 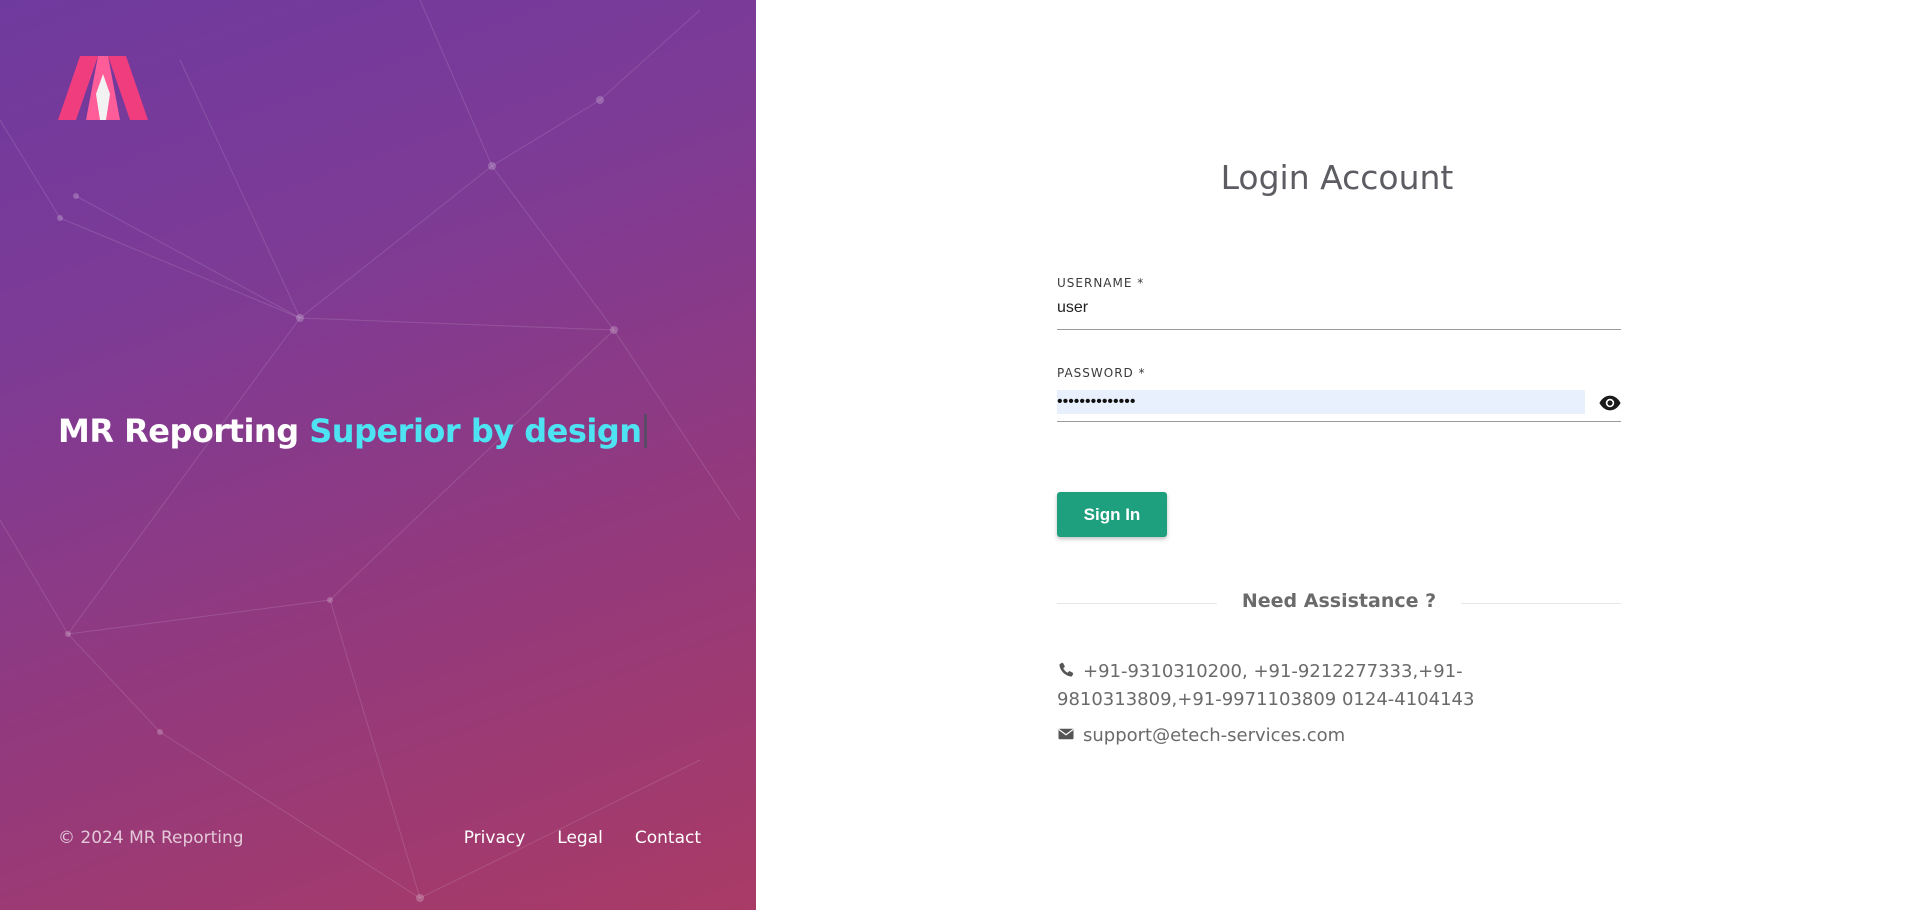 I want to click on username-label: USERNAME *, so click(x=1101, y=283).